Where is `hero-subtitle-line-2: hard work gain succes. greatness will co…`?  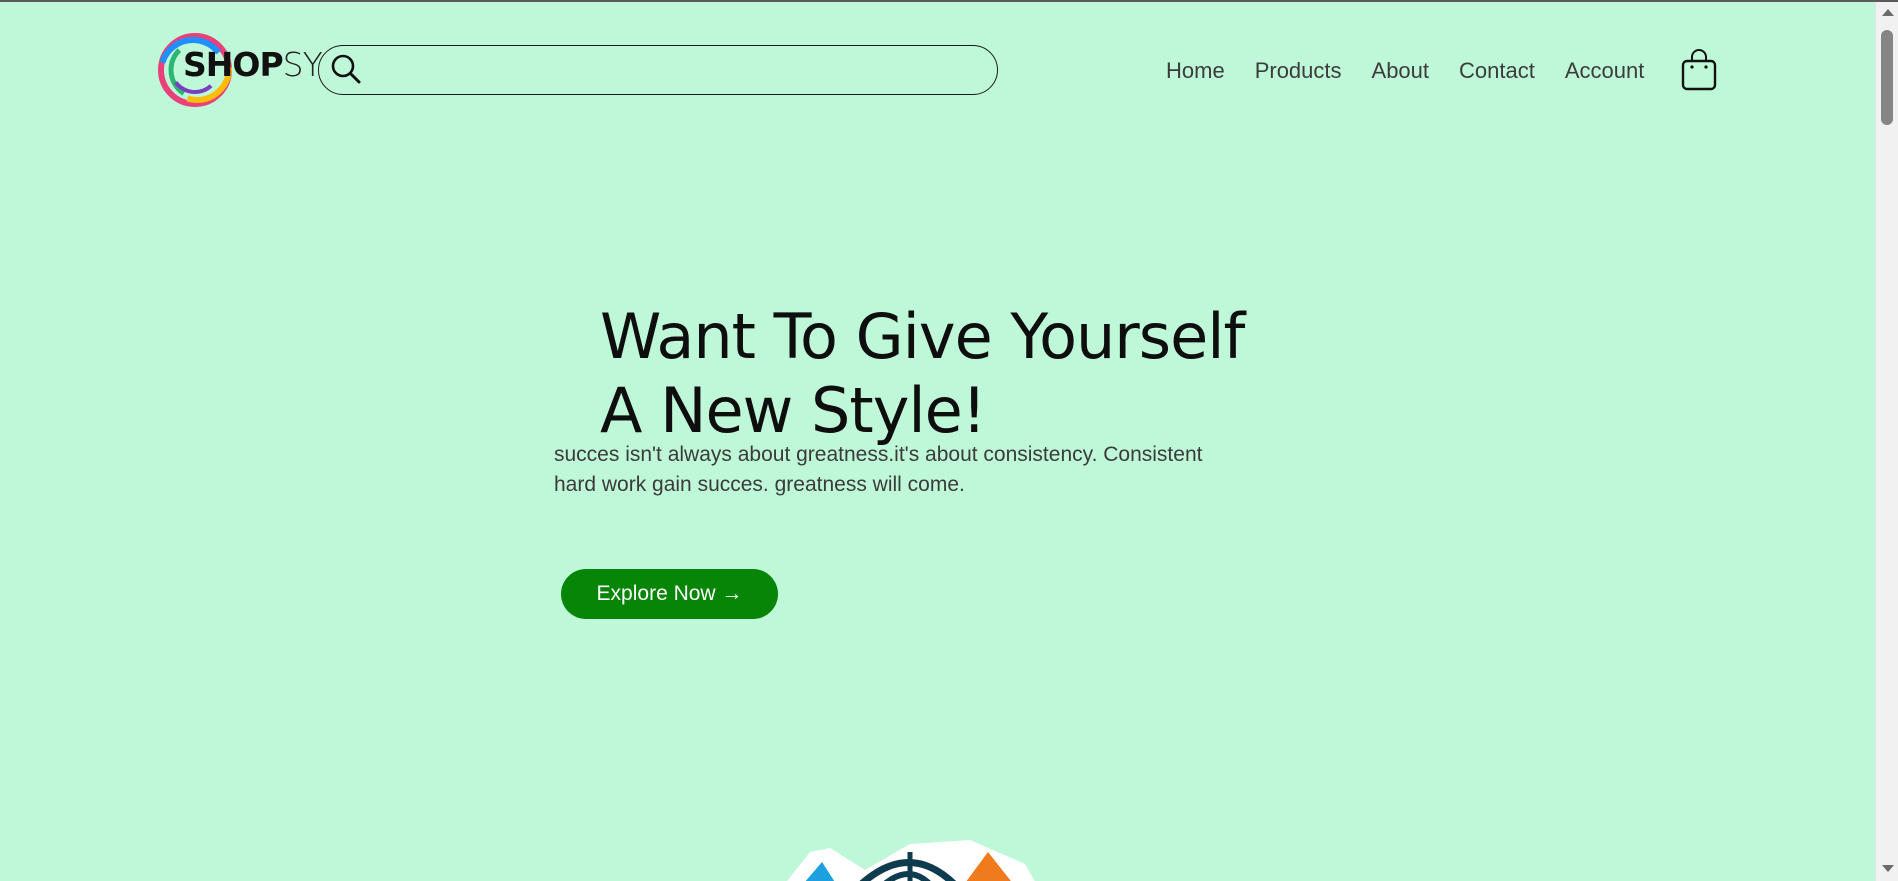
hero-subtitle-line-2: hard work gain succes. greatness will co… is located at coordinates (759, 484).